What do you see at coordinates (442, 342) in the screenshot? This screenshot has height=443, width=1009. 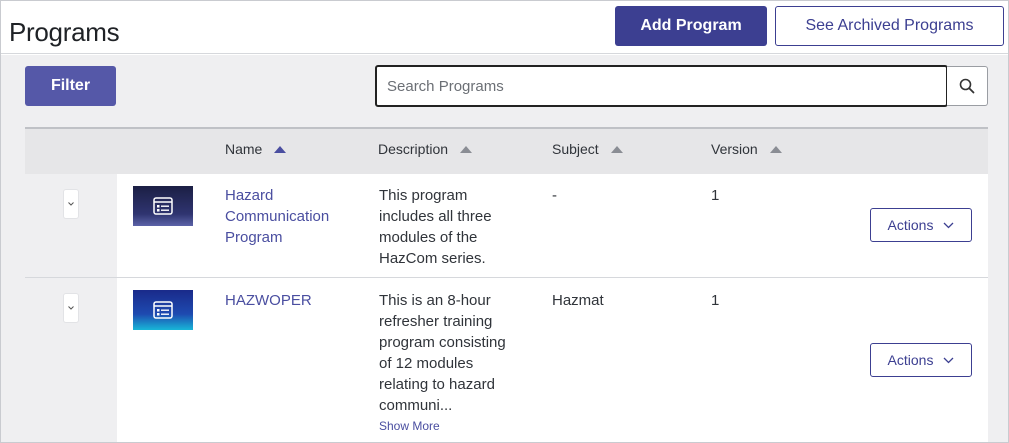 I see `description-line: program consisting` at bounding box center [442, 342].